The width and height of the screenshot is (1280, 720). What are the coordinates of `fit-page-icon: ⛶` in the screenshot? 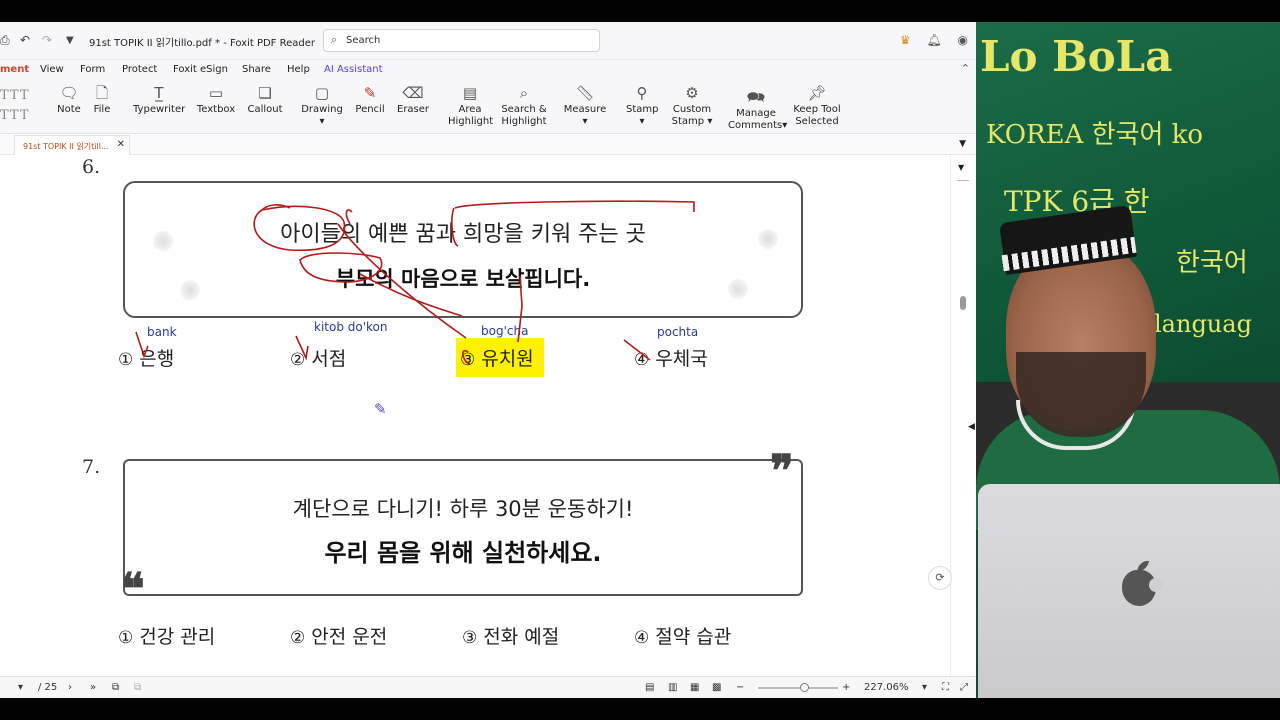 It's located at (945, 687).